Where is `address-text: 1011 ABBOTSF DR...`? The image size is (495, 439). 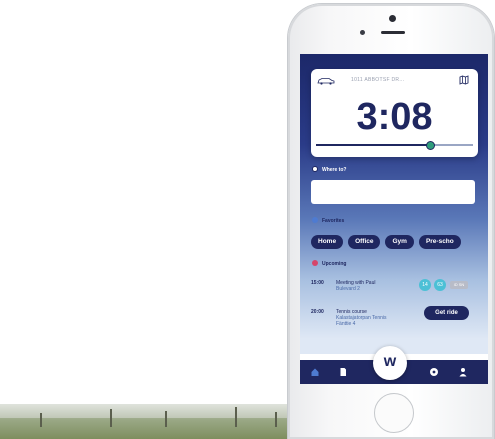 address-text: 1011 ABBOTSF DR... is located at coordinates (378, 80).